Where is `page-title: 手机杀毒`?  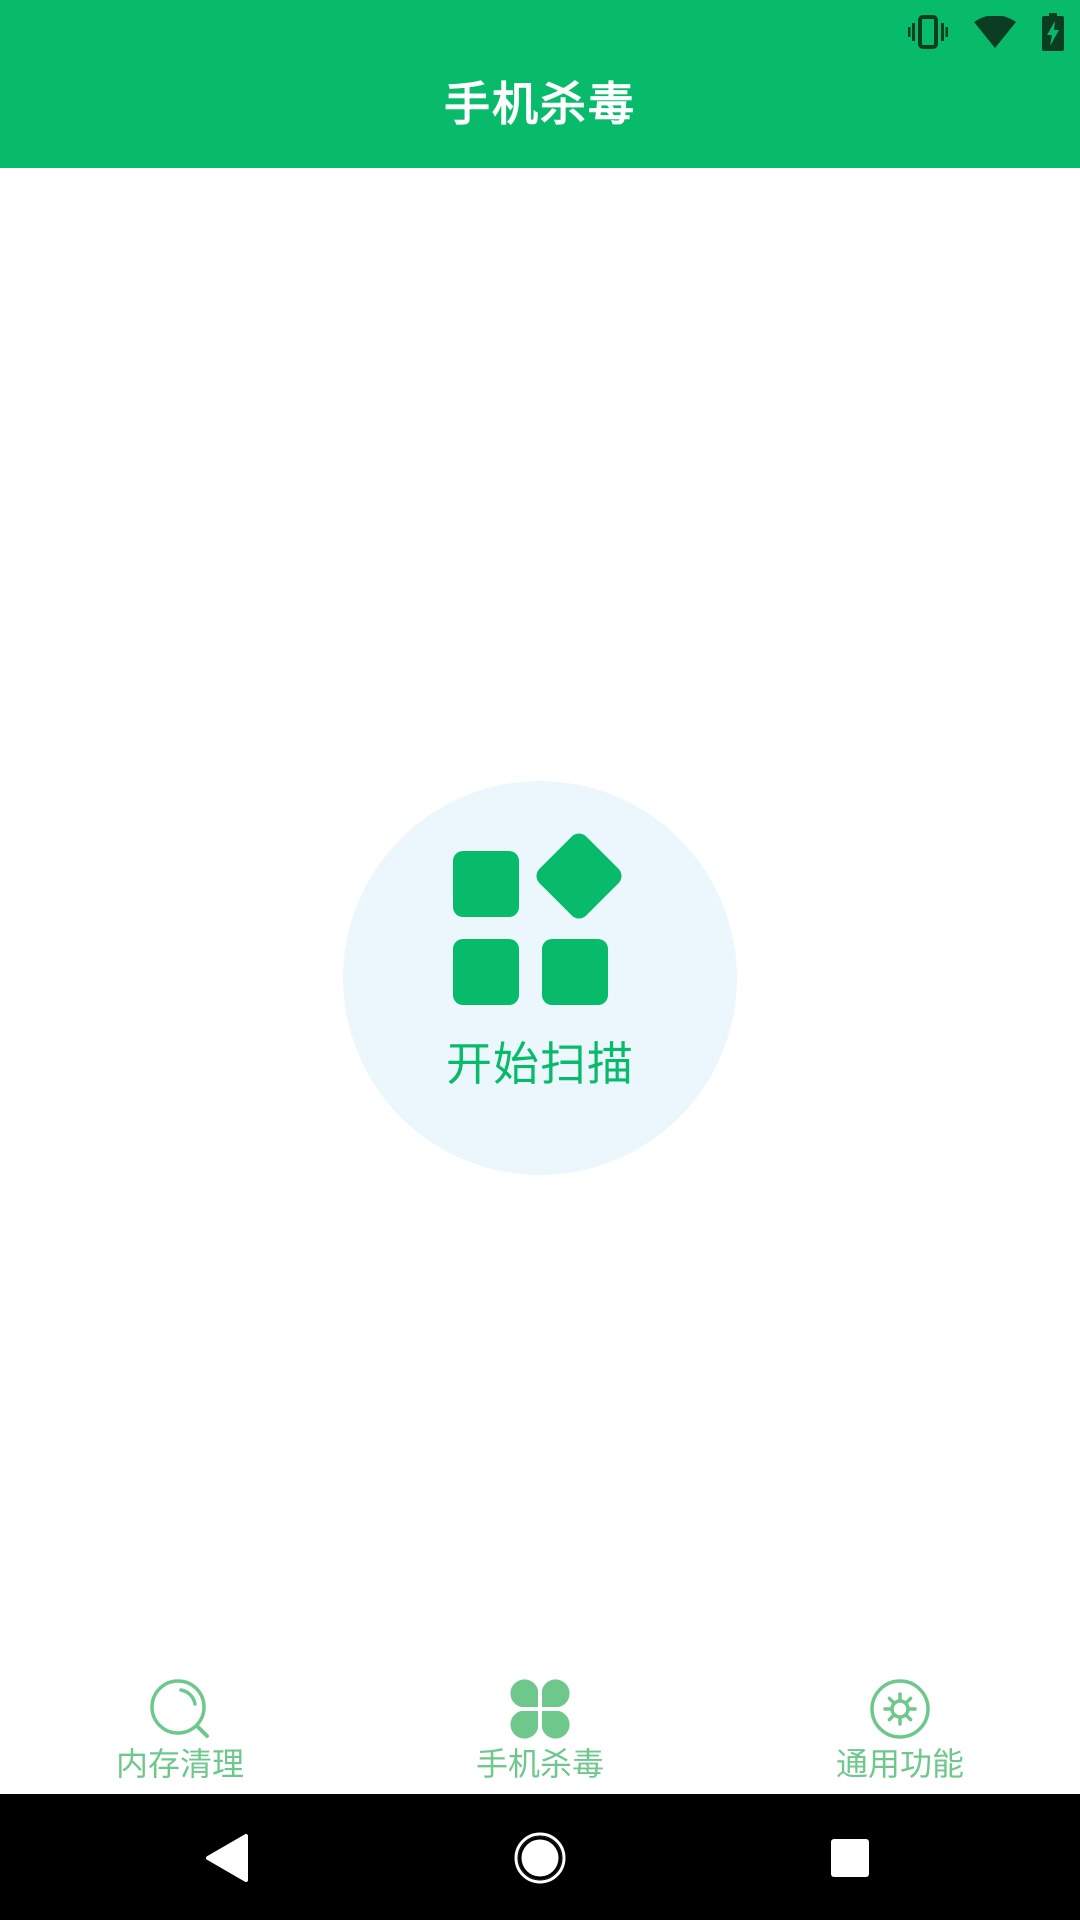
page-title: 手机杀毒 is located at coordinates (540, 104).